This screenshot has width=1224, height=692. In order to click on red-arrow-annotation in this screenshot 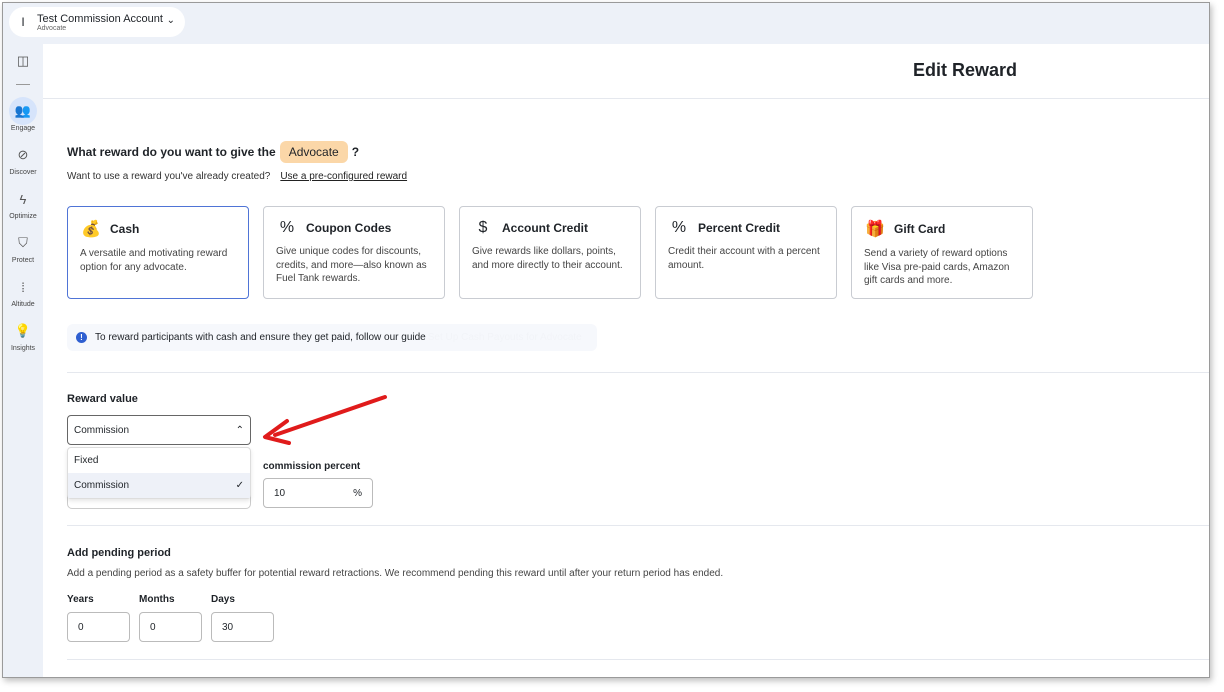, I will do `click(325, 420)`.